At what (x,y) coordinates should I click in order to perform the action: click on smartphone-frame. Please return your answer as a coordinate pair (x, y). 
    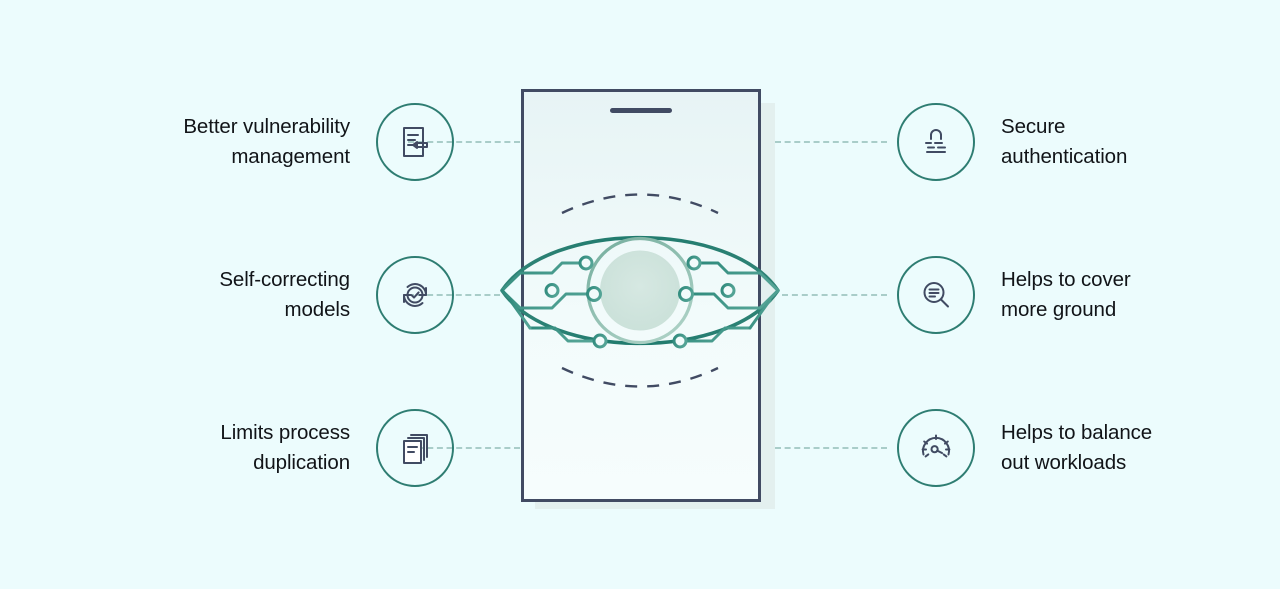
    Looking at the image, I should click on (641, 295).